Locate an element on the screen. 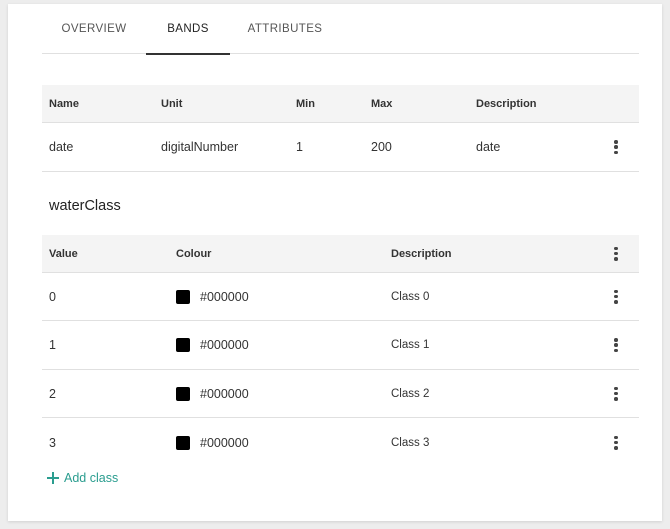  table-row: 0 #000000 Class 0 is located at coordinates (340, 297).